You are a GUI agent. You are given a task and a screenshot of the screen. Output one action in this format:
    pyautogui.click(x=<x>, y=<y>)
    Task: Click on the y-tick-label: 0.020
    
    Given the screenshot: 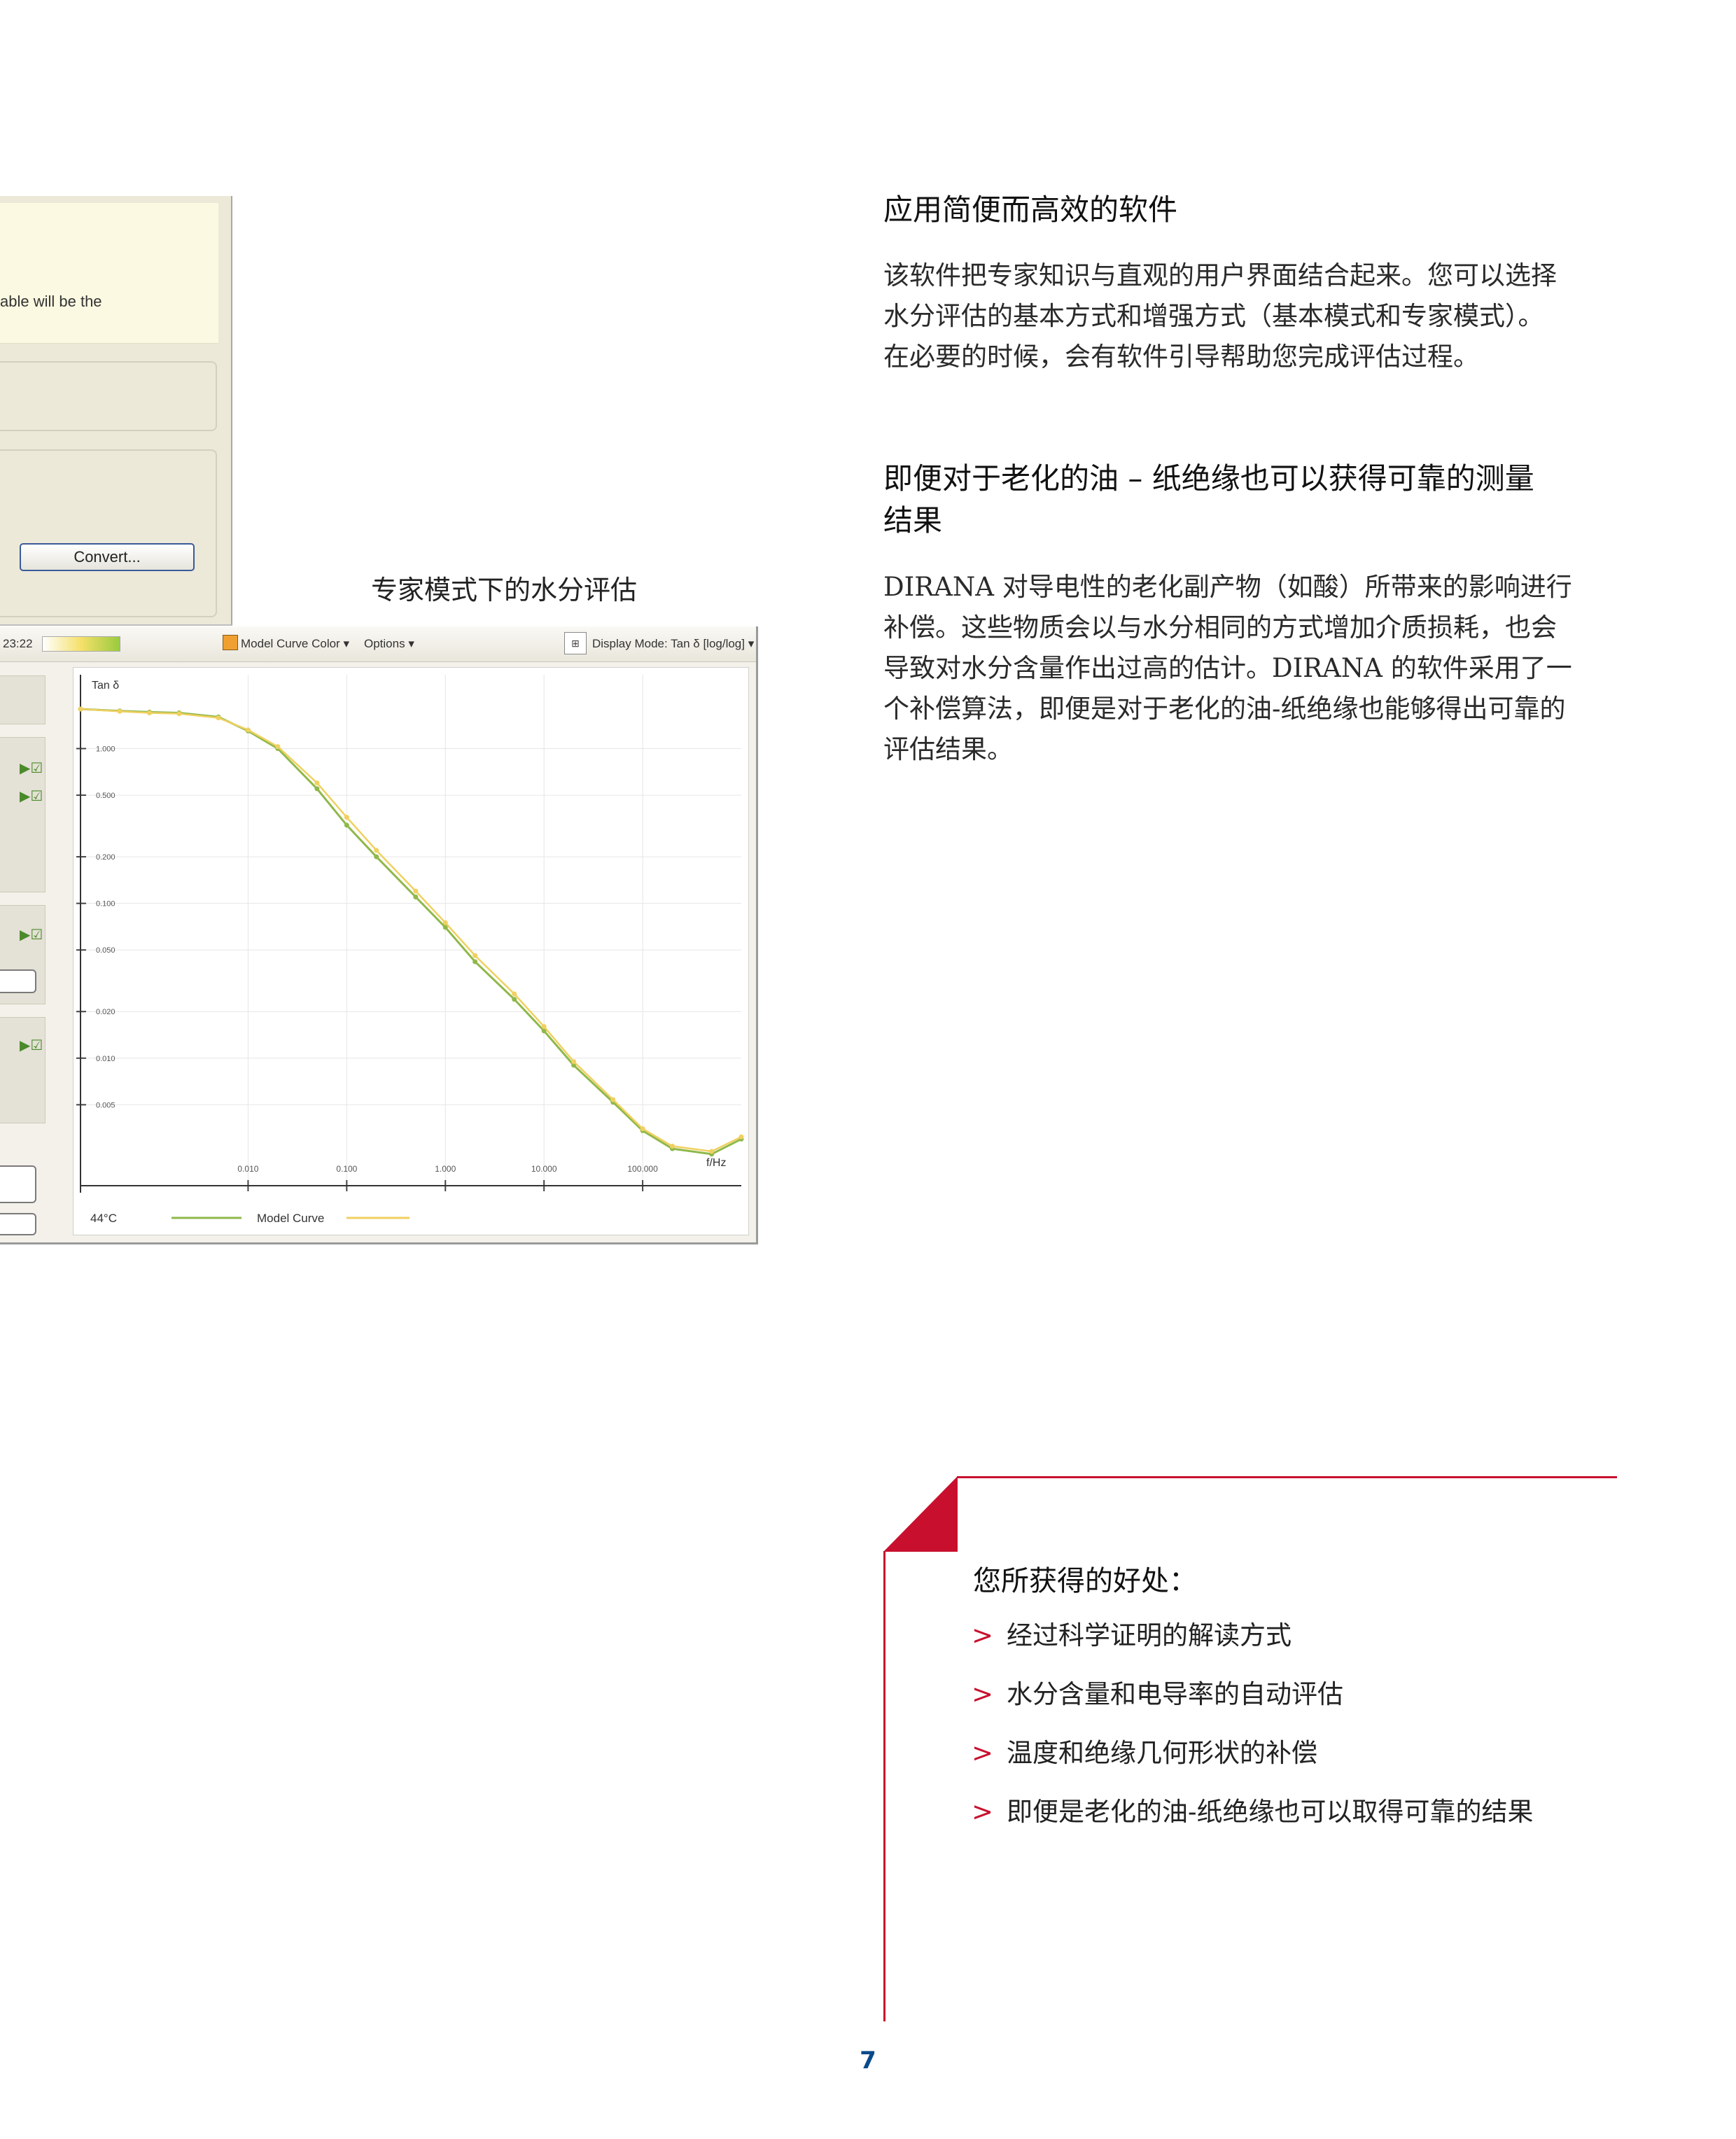 What is the action you would take?
    pyautogui.click(x=105, y=1012)
    